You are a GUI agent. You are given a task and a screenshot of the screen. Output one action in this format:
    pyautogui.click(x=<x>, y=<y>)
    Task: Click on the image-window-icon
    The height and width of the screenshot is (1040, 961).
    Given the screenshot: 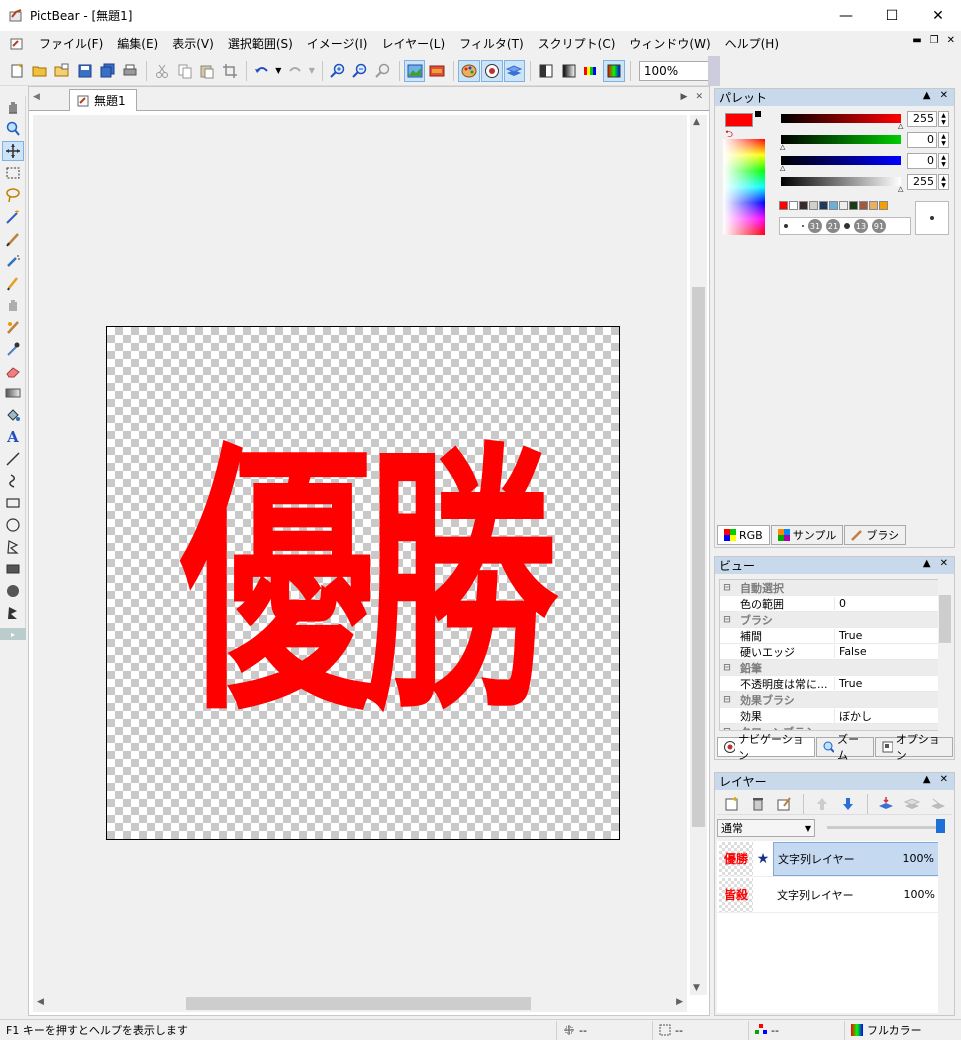 What is the action you would take?
    pyautogui.click(x=414, y=70)
    